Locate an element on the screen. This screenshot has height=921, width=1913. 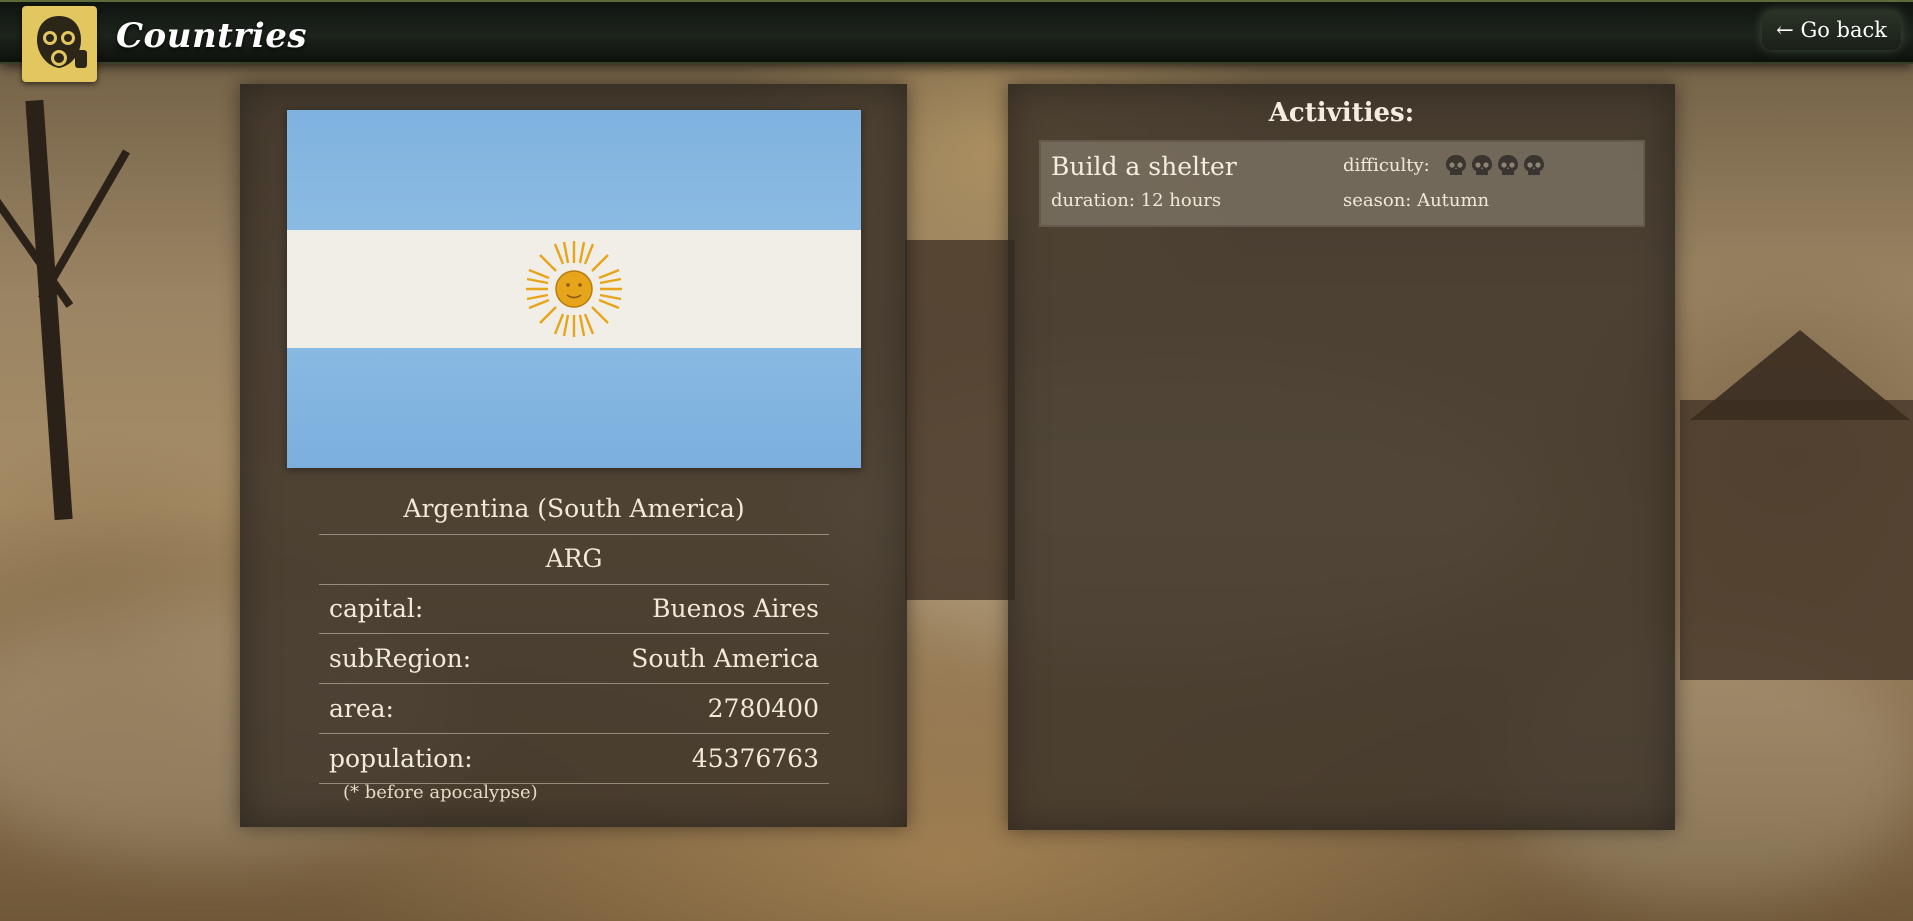
info-label: subRegion: is located at coordinates (400, 658).